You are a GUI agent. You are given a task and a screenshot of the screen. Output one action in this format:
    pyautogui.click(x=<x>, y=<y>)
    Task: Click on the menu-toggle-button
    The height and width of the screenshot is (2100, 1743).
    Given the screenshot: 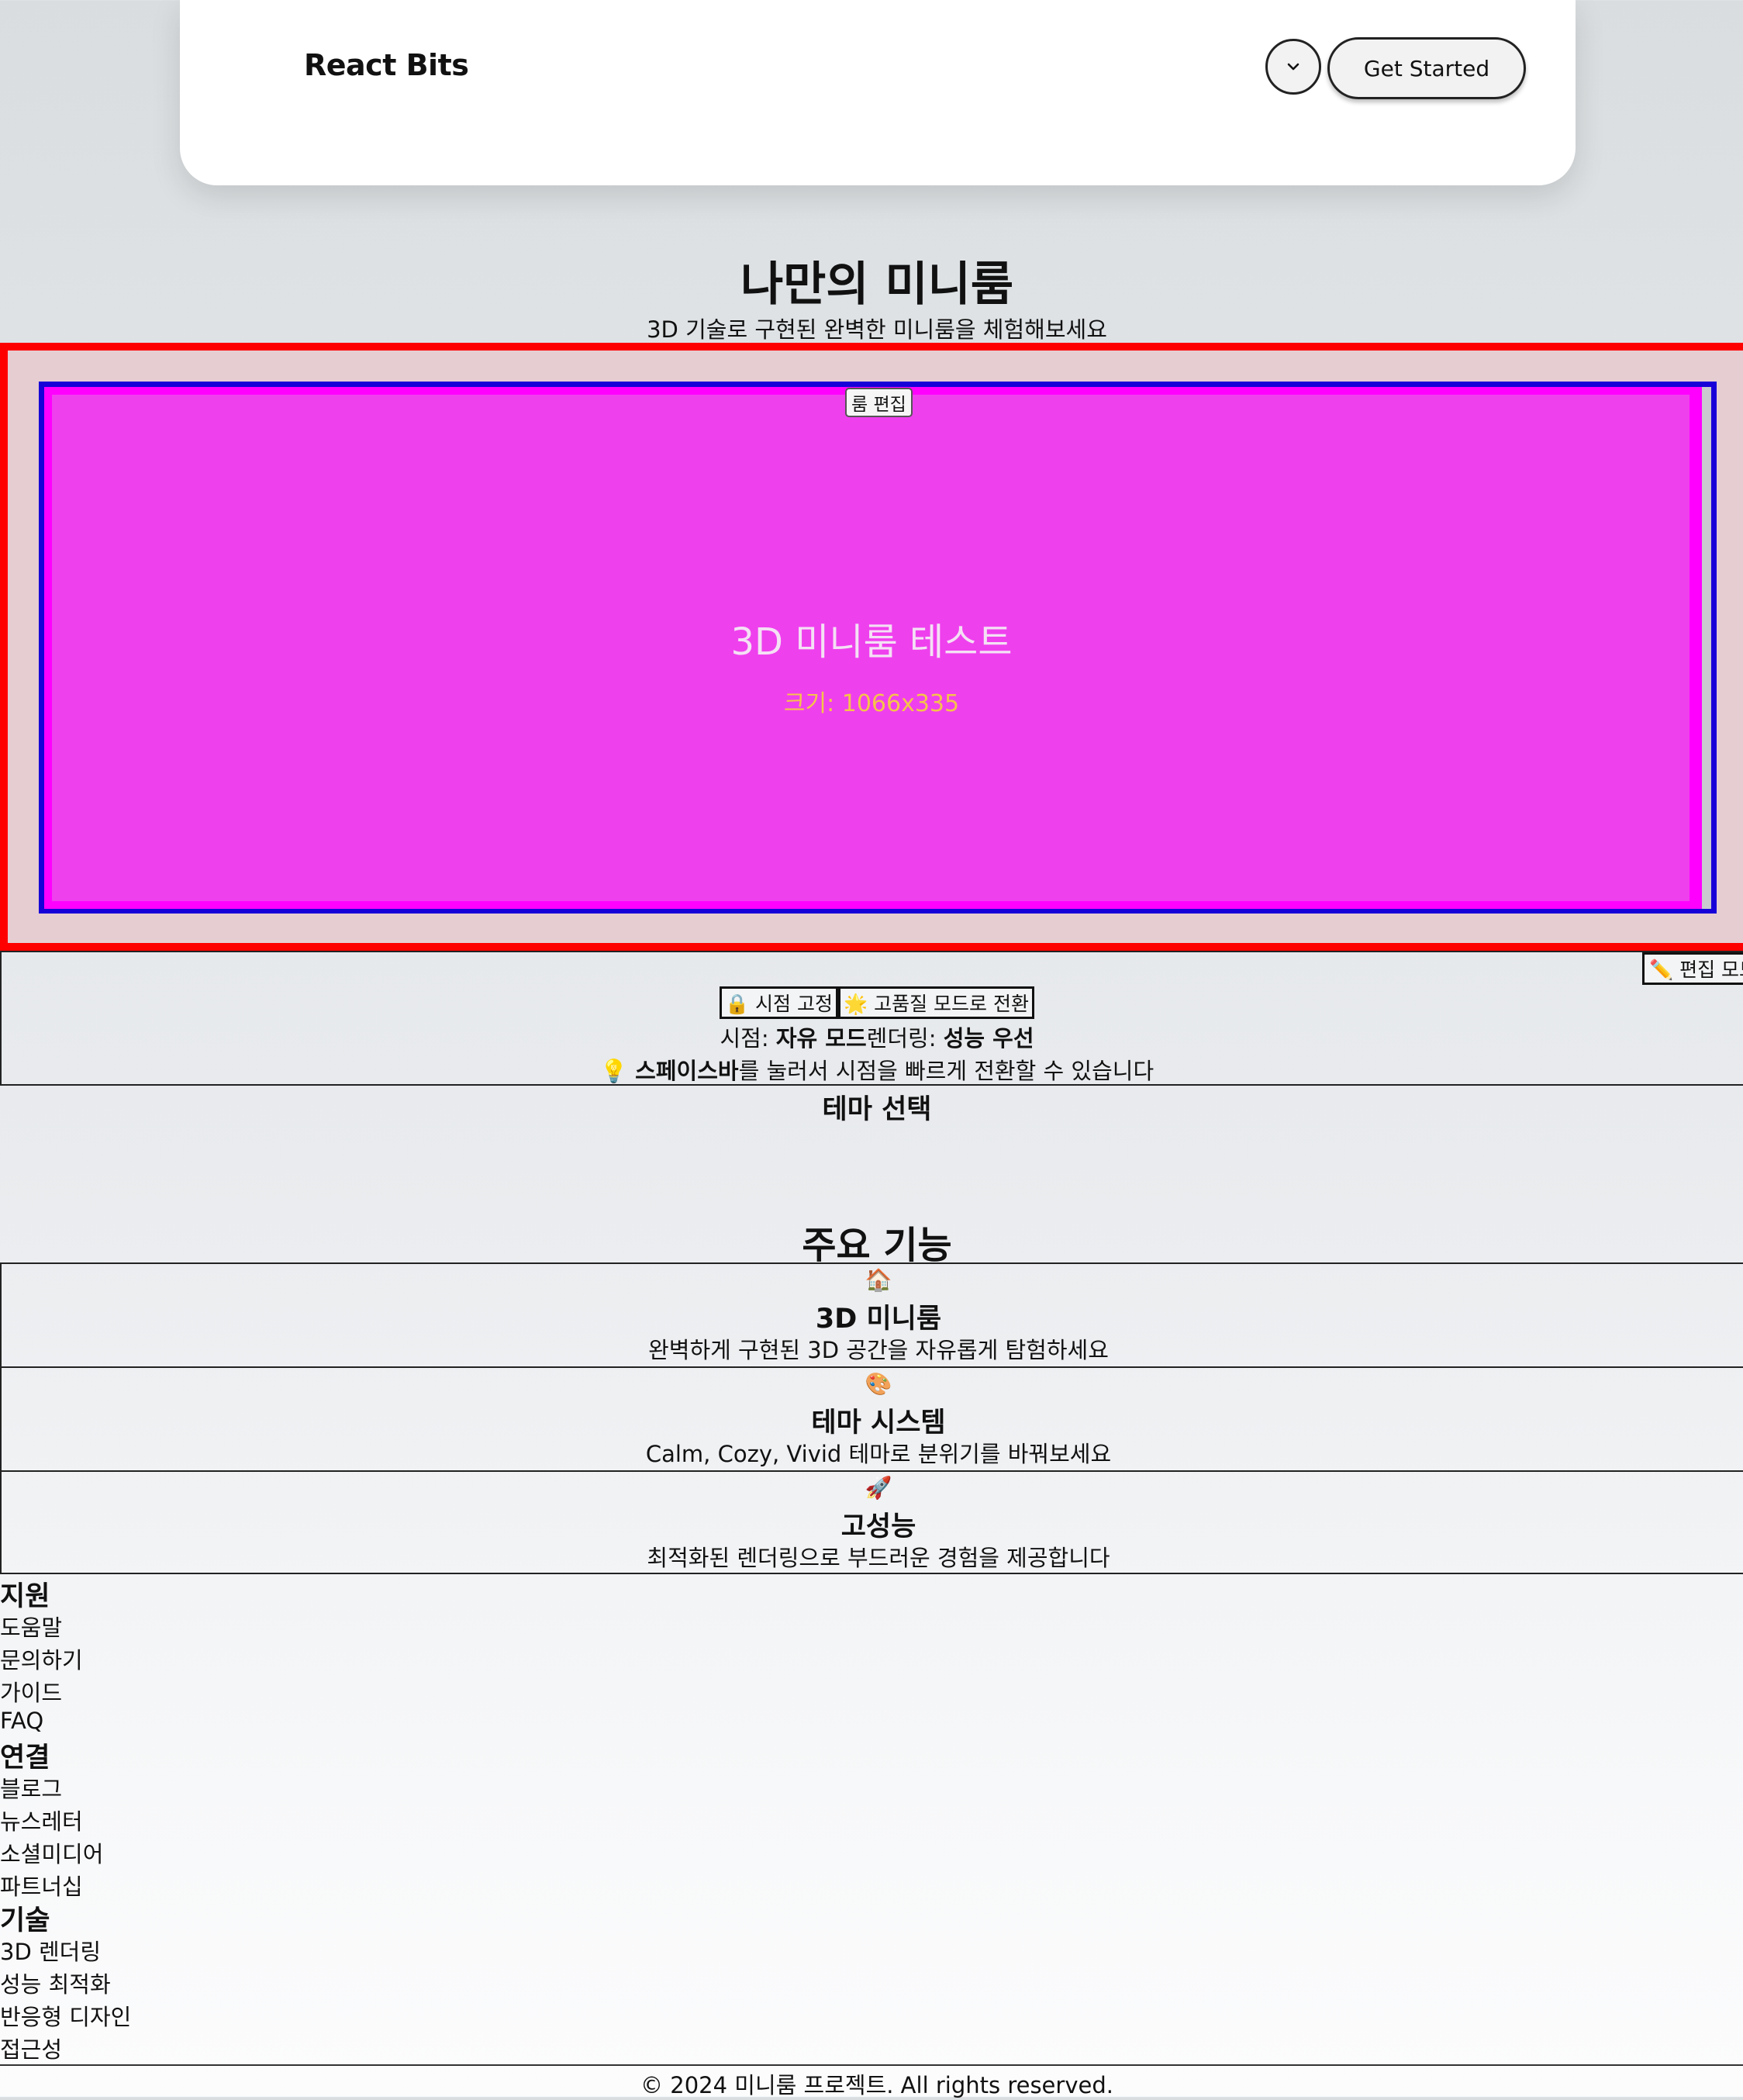 What is the action you would take?
    pyautogui.click(x=1293, y=67)
    